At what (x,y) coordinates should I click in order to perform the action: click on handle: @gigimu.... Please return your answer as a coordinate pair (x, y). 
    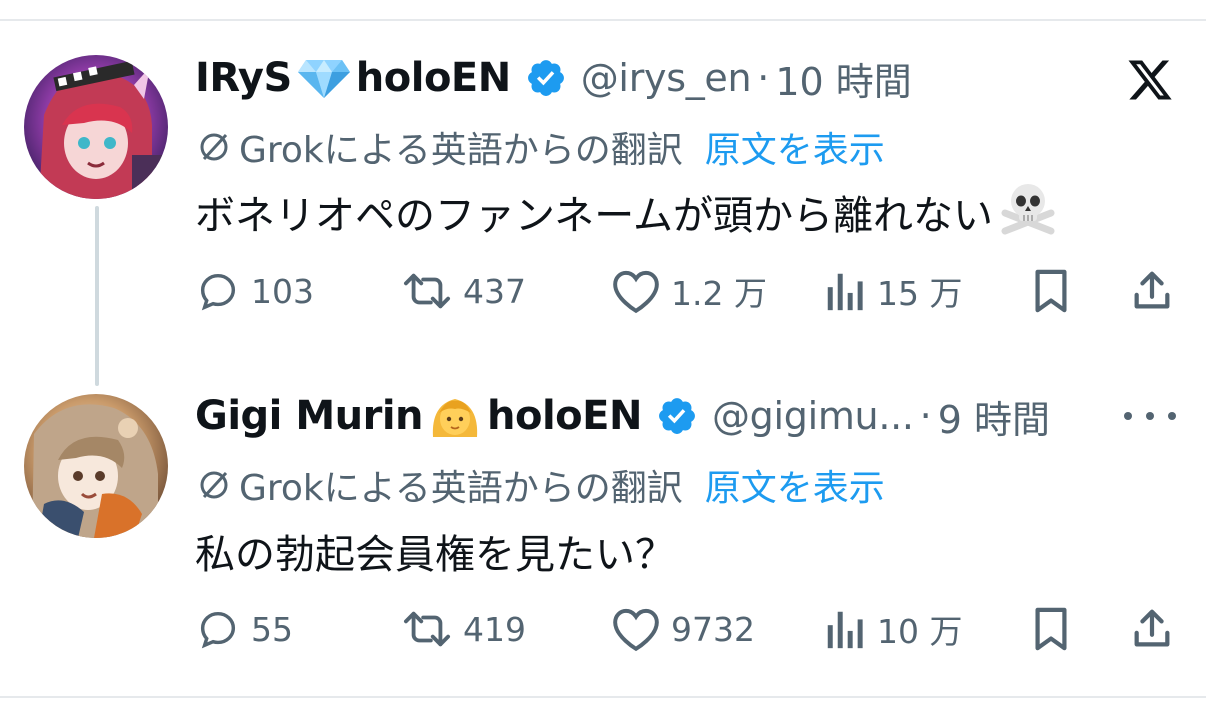
    Looking at the image, I should click on (813, 416).